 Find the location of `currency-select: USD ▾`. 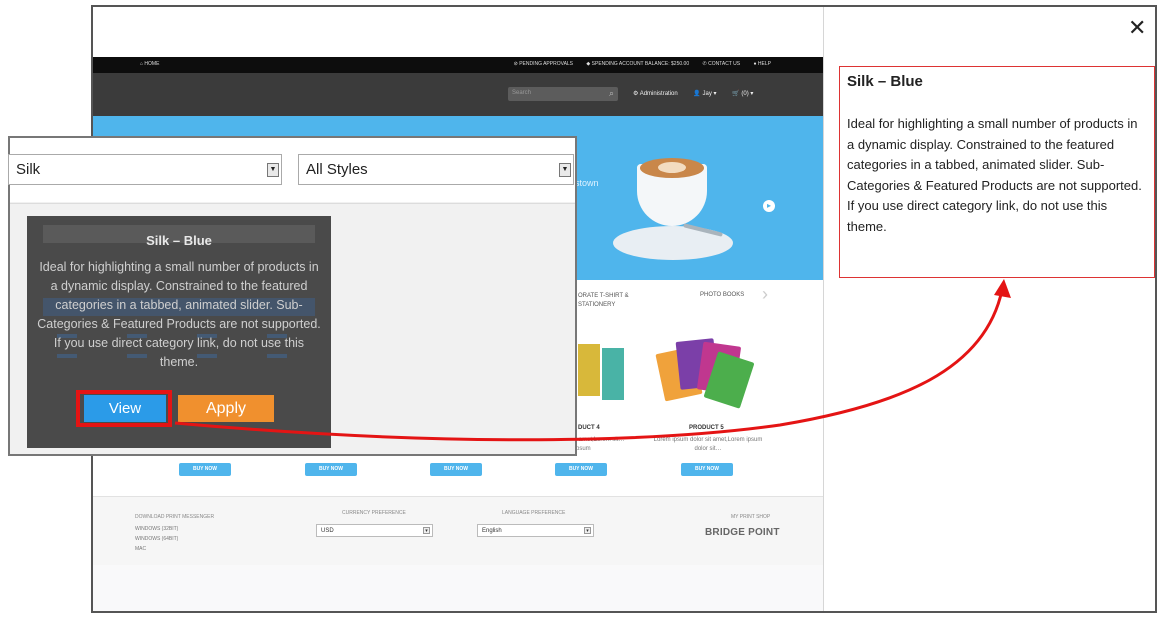

currency-select: USD ▾ is located at coordinates (374, 530).